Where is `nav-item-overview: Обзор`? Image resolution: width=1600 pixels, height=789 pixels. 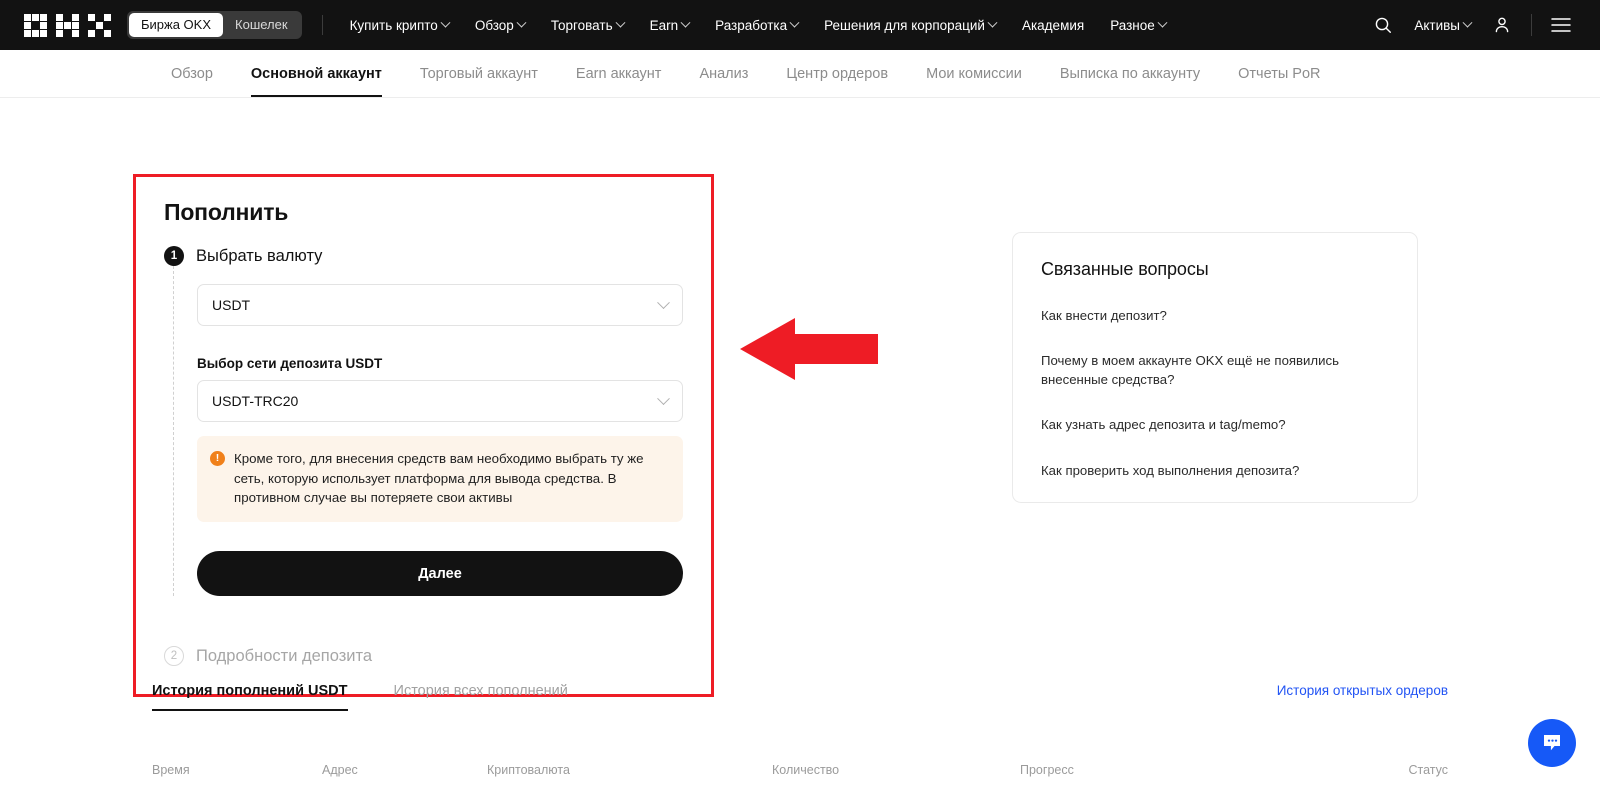
nav-item-overview: Обзор is located at coordinates (500, 25).